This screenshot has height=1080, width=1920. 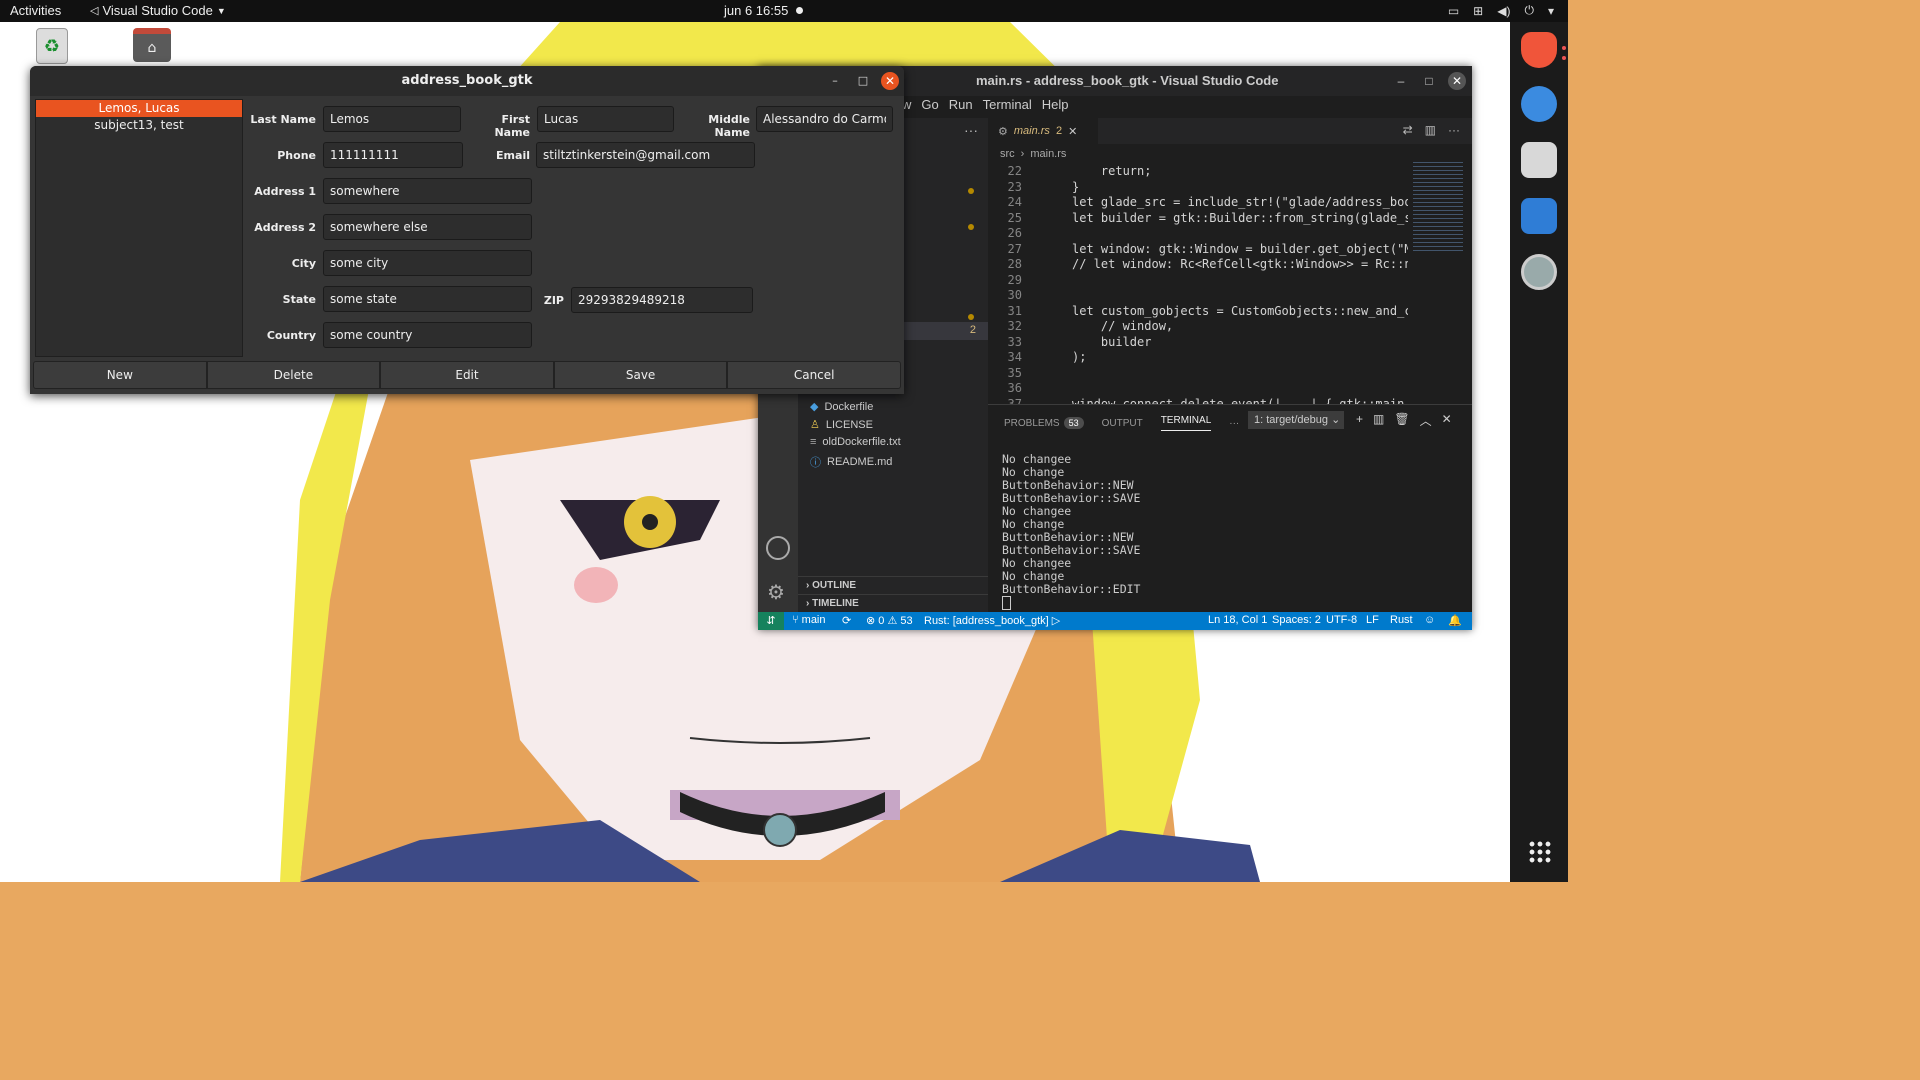 I want to click on code-line: 29, so click(x=1198, y=281).